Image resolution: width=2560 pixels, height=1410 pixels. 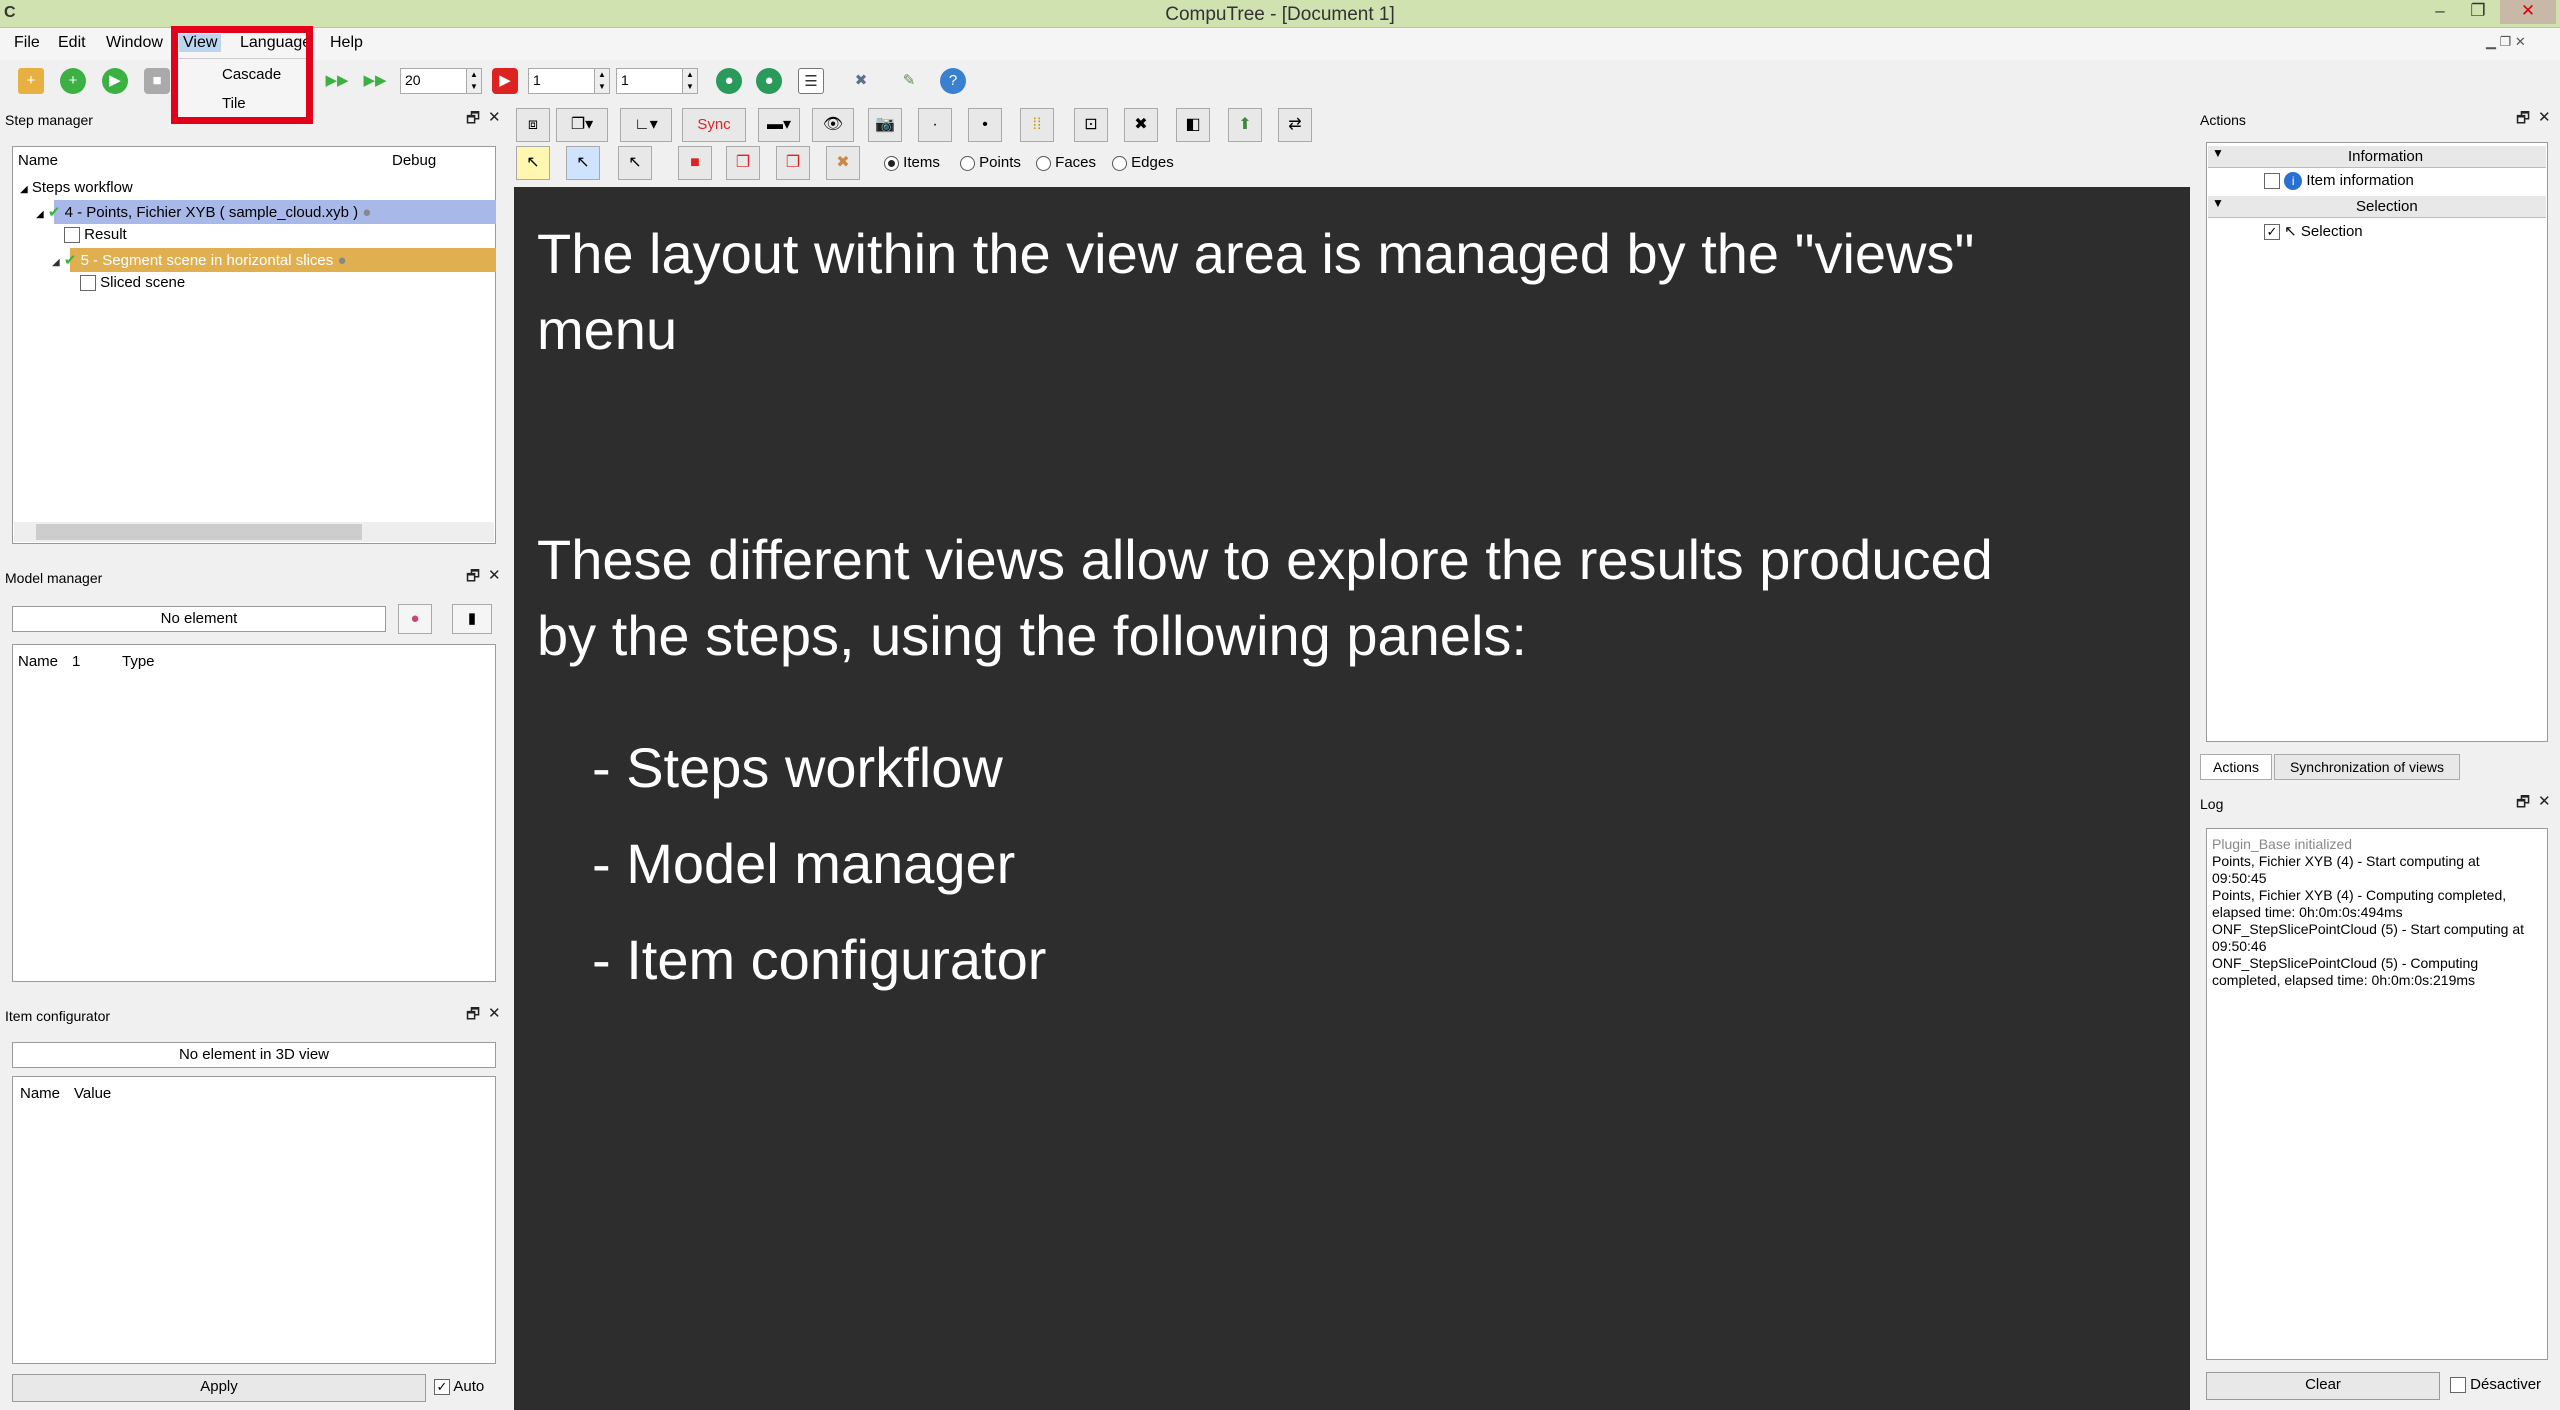 I want to click on menu-edit: Edit, so click(x=72, y=43).